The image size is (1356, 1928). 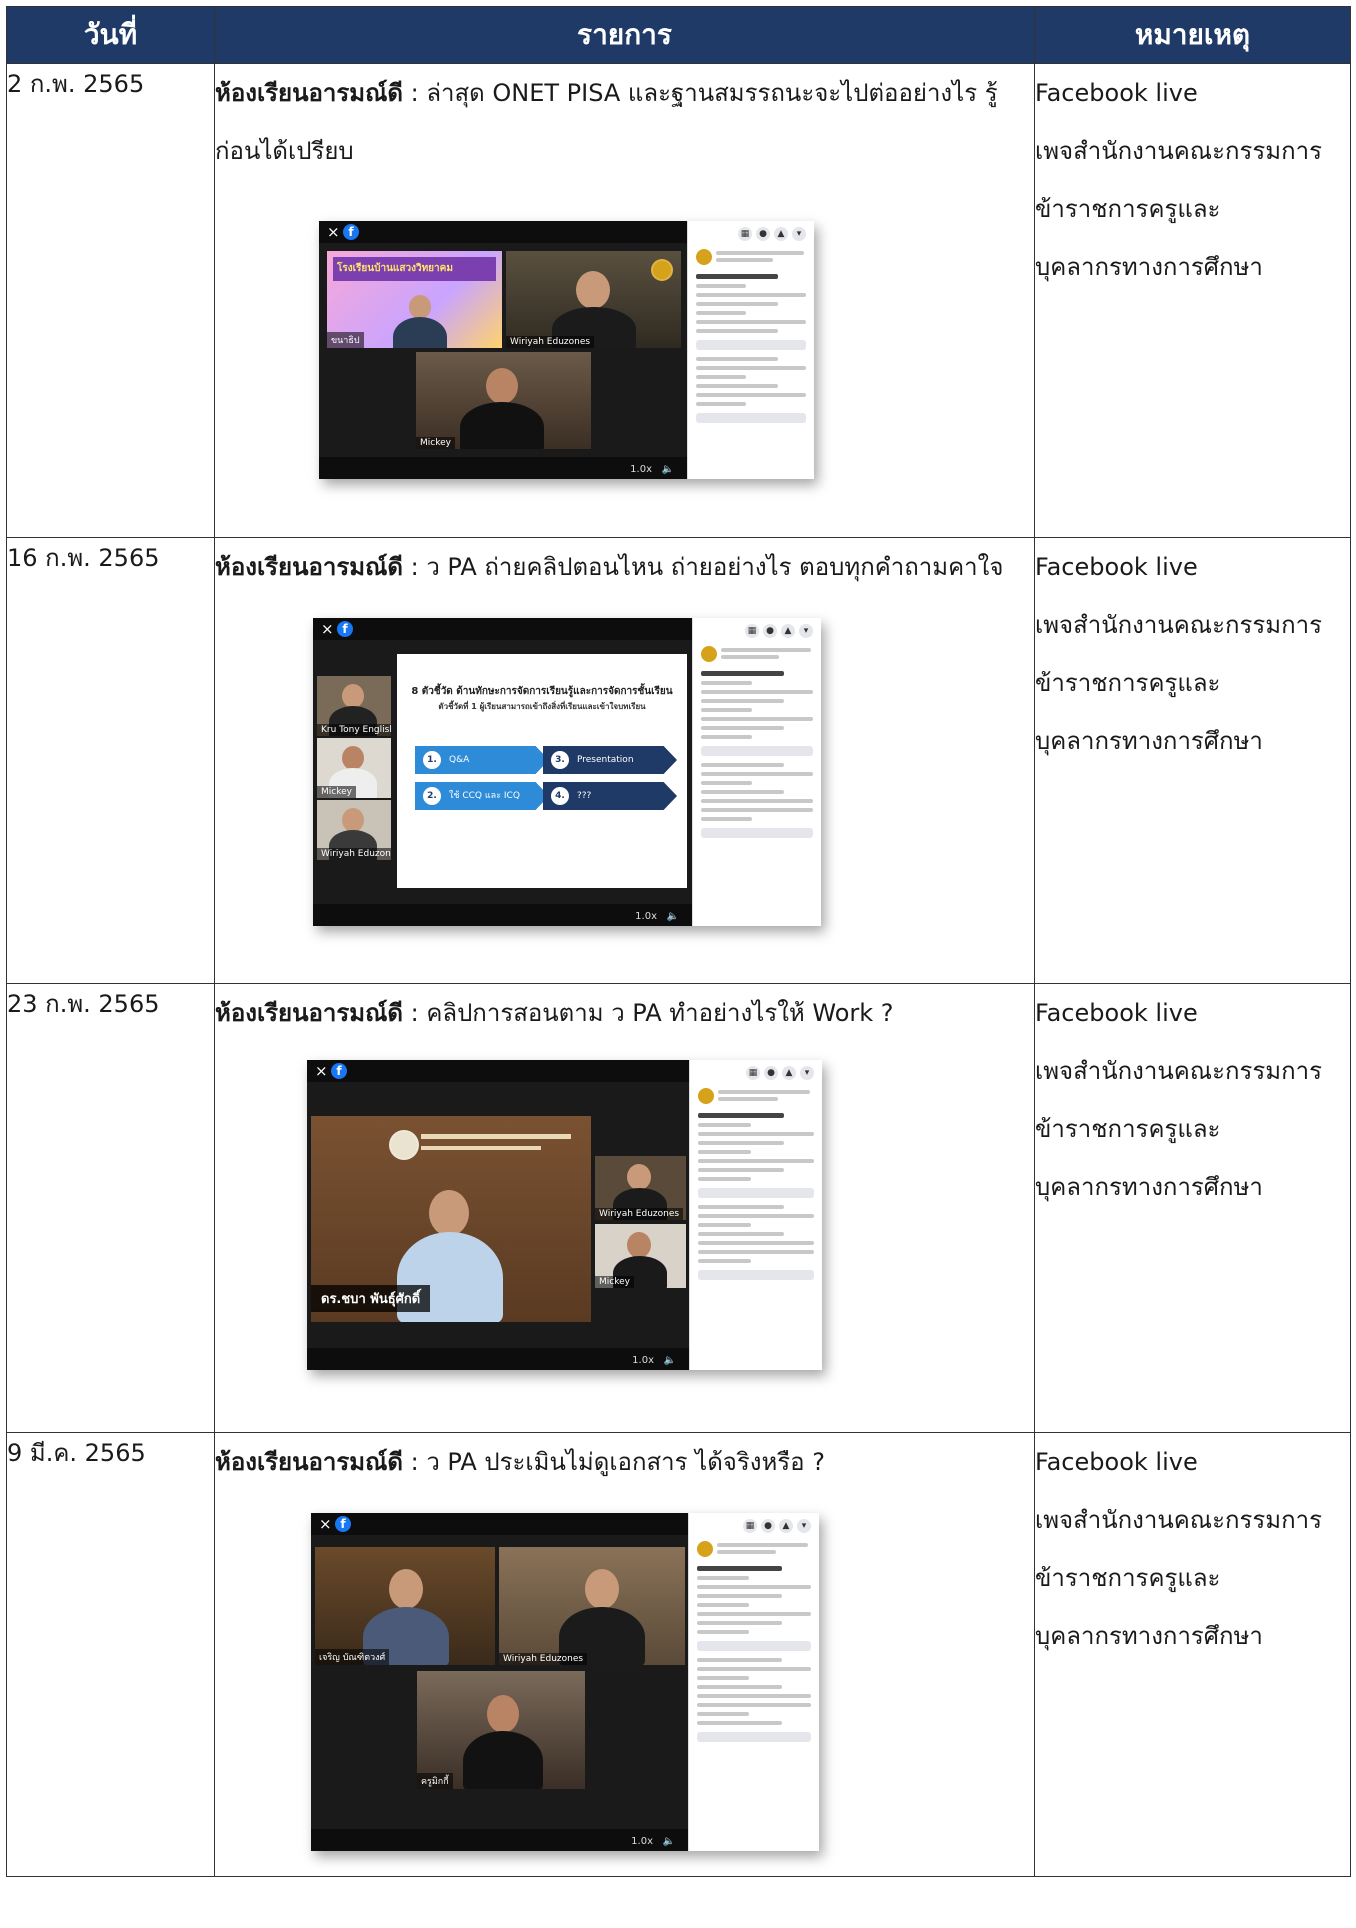 I want to click on row-date: 16 ก.พ. 2565, so click(x=110, y=760).